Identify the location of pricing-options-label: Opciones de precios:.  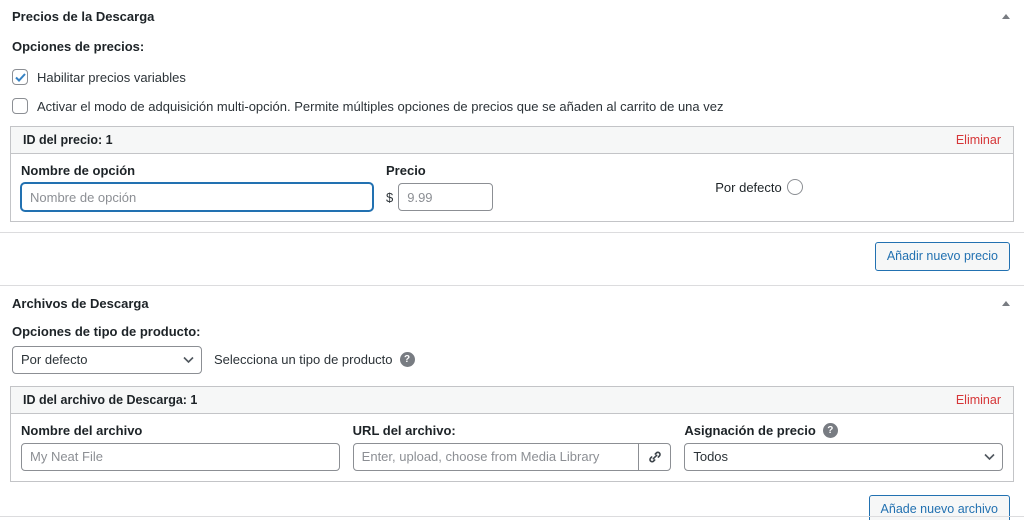
(78, 46).